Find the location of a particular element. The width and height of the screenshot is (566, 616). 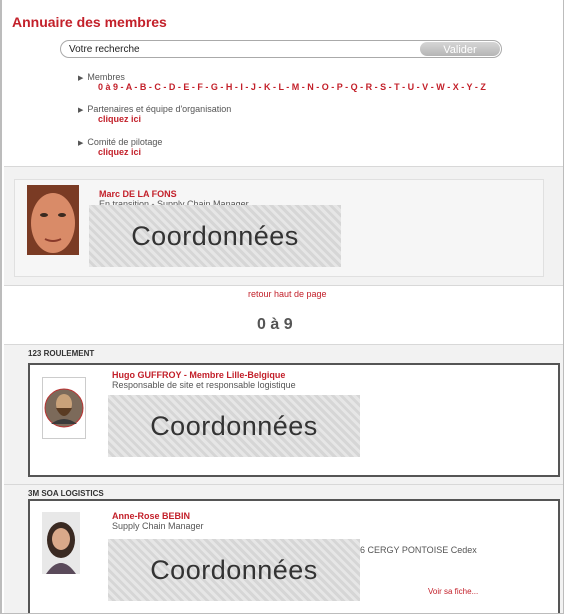

section-heading: 0 à 9 is located at coordinates (275, 324).